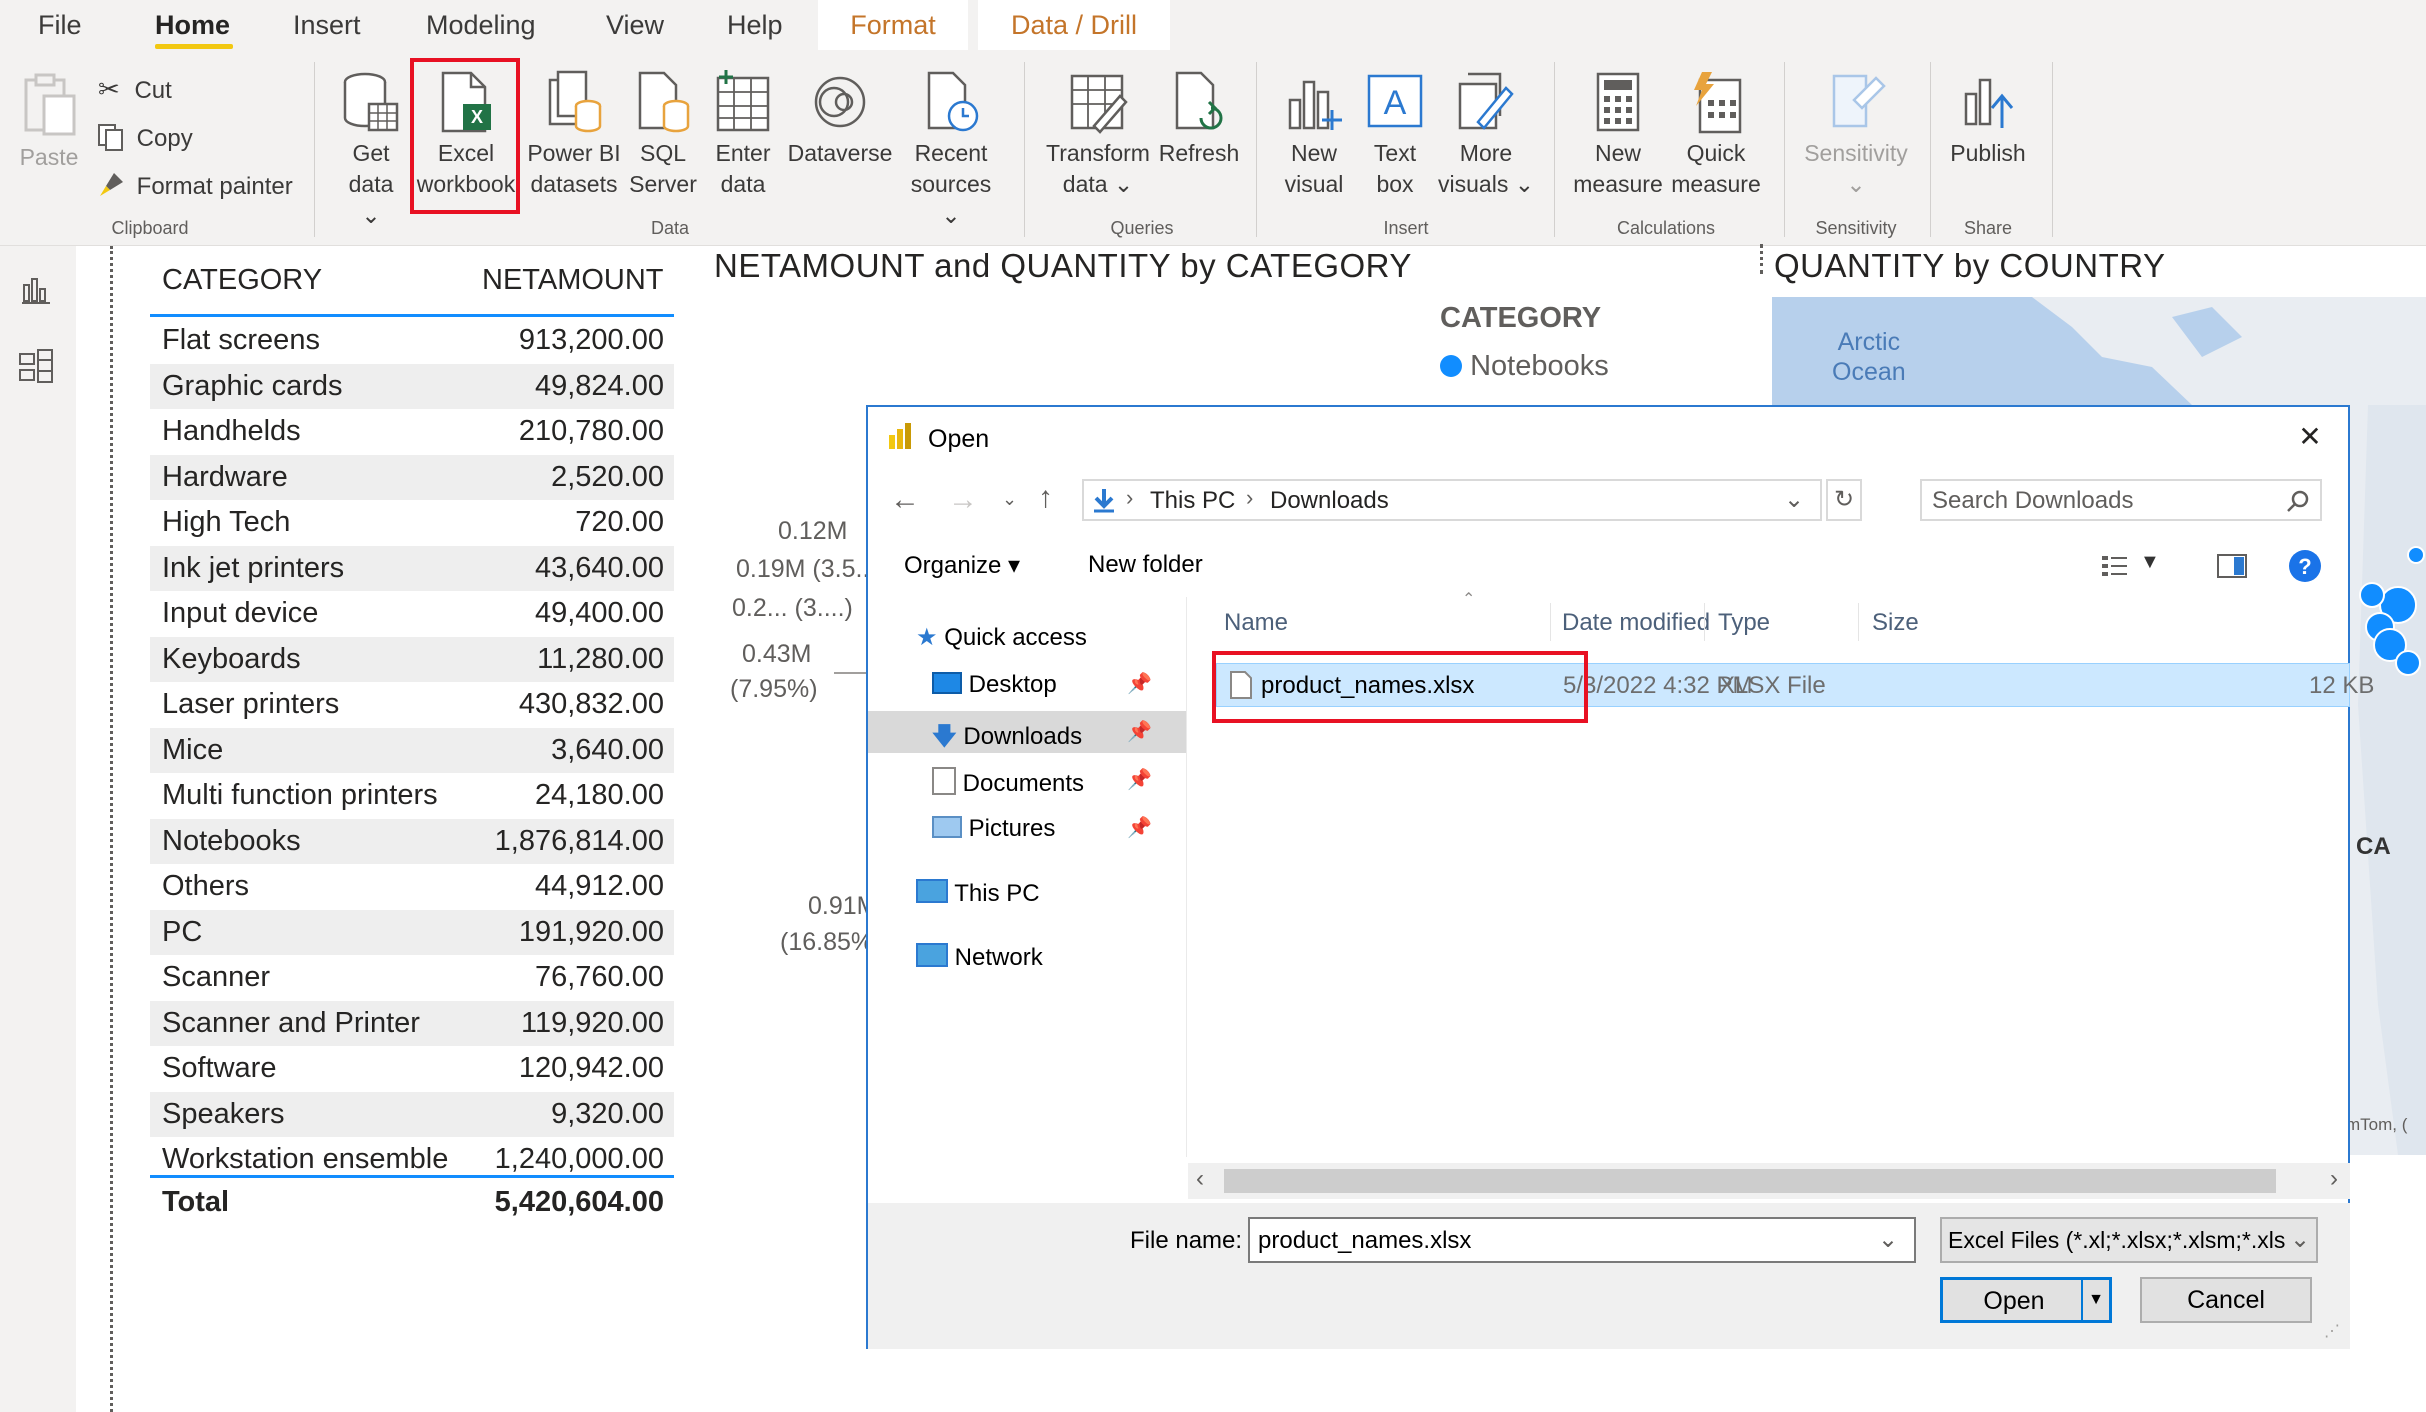 The width and height of the screenshot is (2426, 1412). I want to click on new-visual-button: New visual, so click(1314, 135).